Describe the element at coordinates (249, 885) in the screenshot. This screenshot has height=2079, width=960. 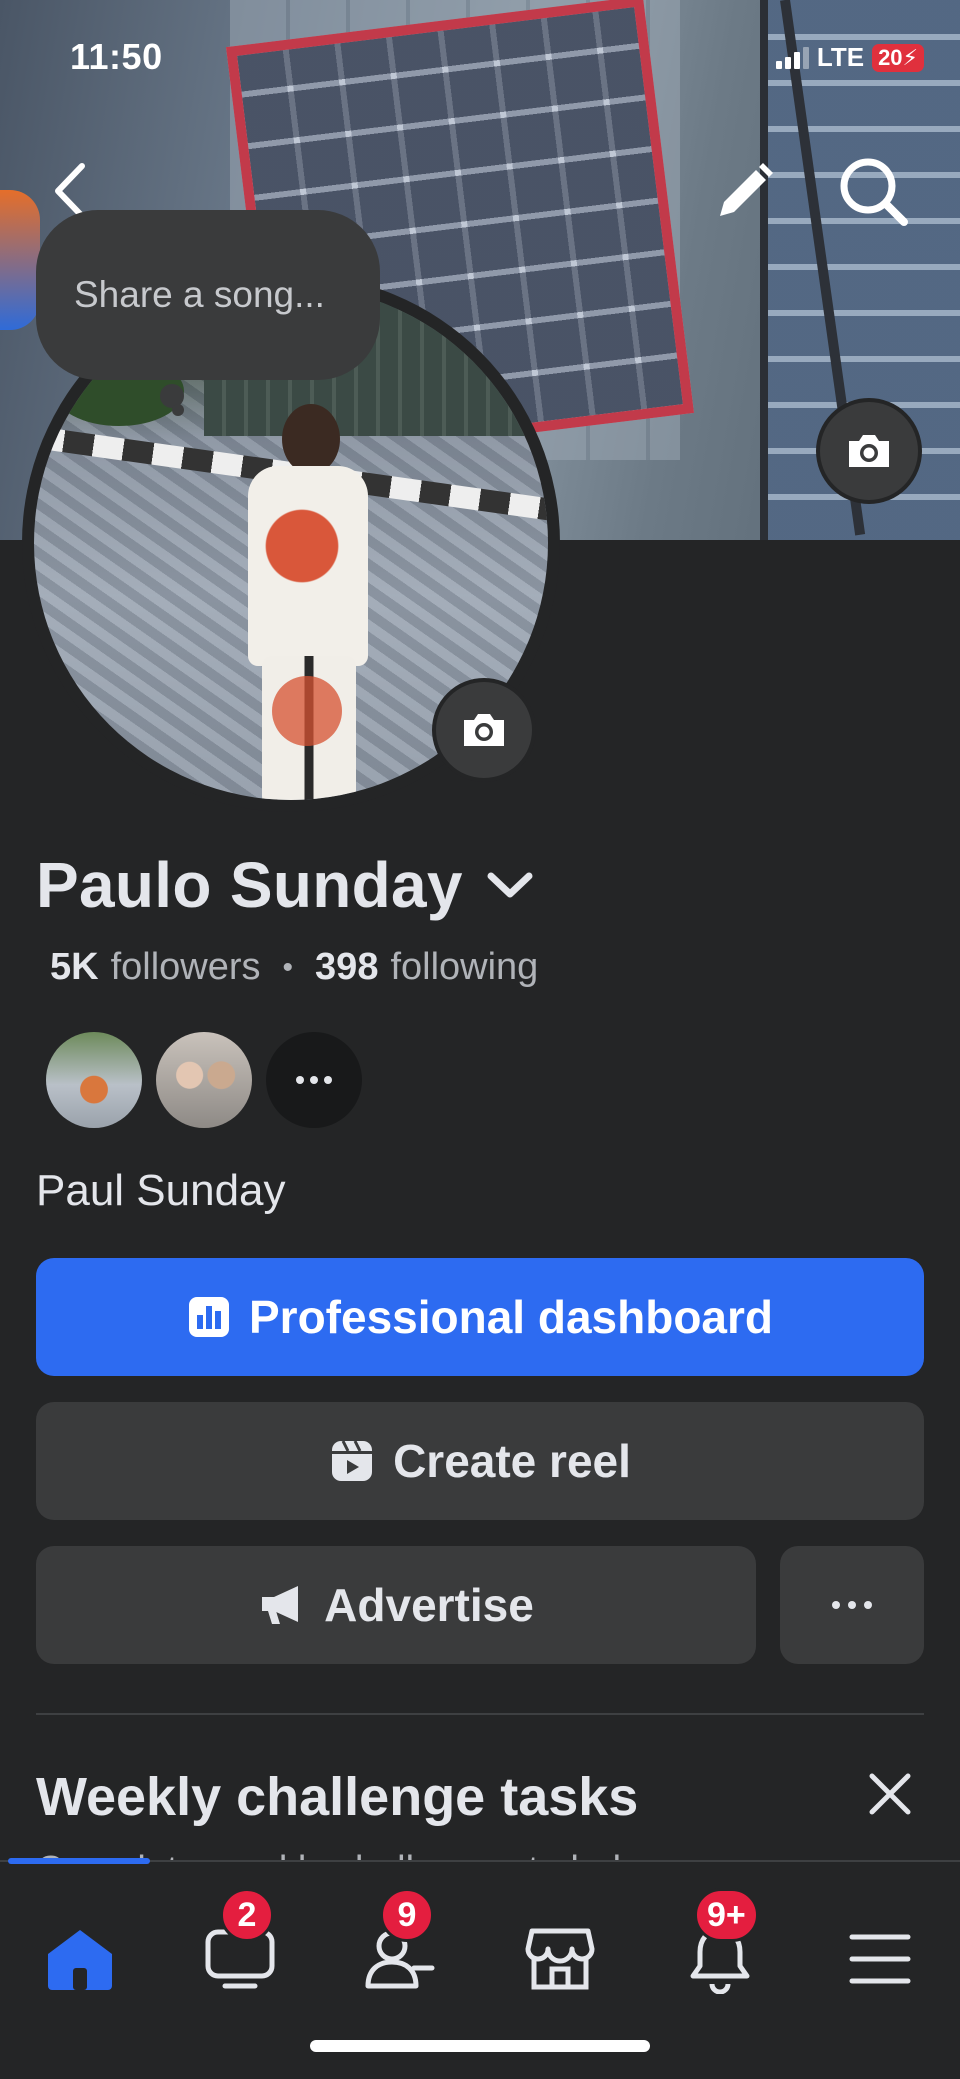
I see `profile-name: Paulo Sunday` at that location.